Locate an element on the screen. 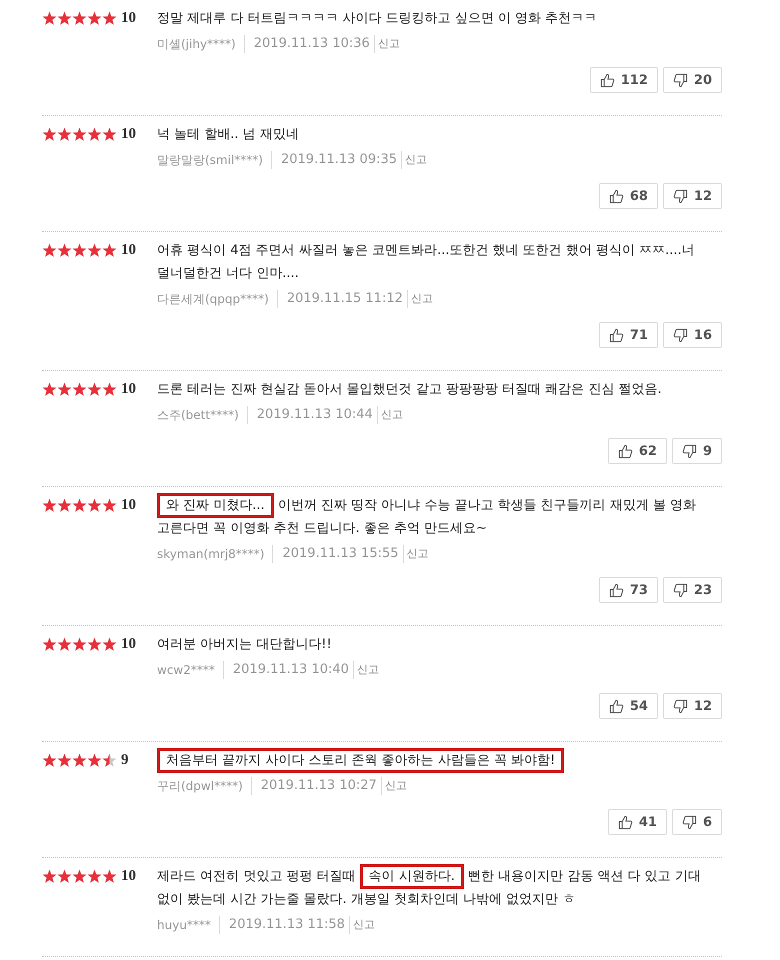 This screenshot has width=780, height=960. review-date: 2019.11.13 15:55 is located at coordinates (338, 554).